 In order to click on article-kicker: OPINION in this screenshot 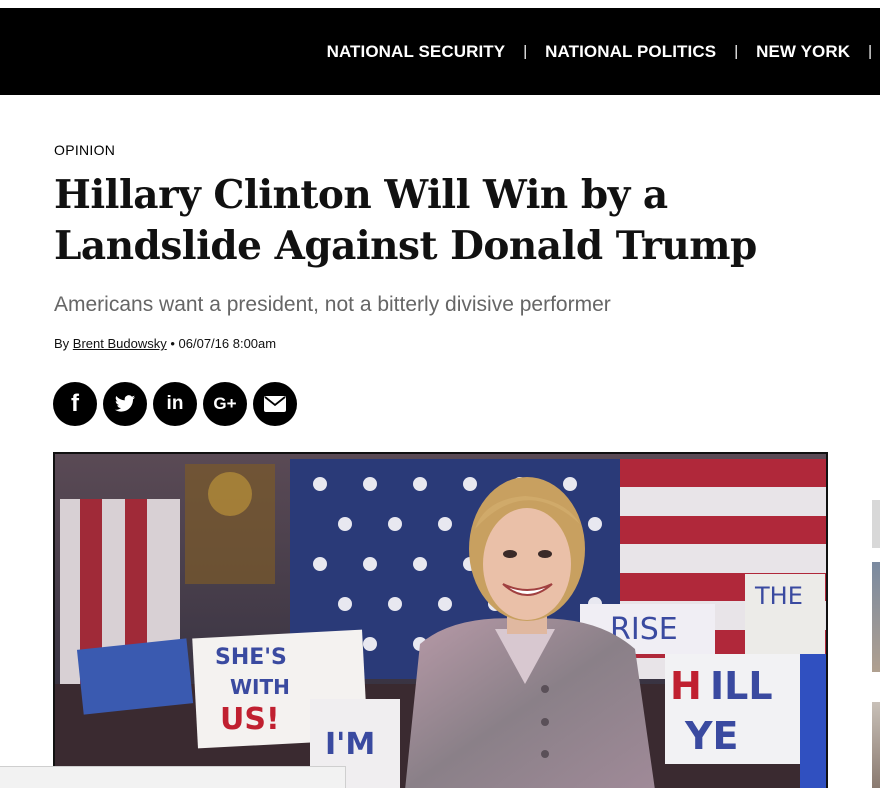, I will do `click(84, 150)`.